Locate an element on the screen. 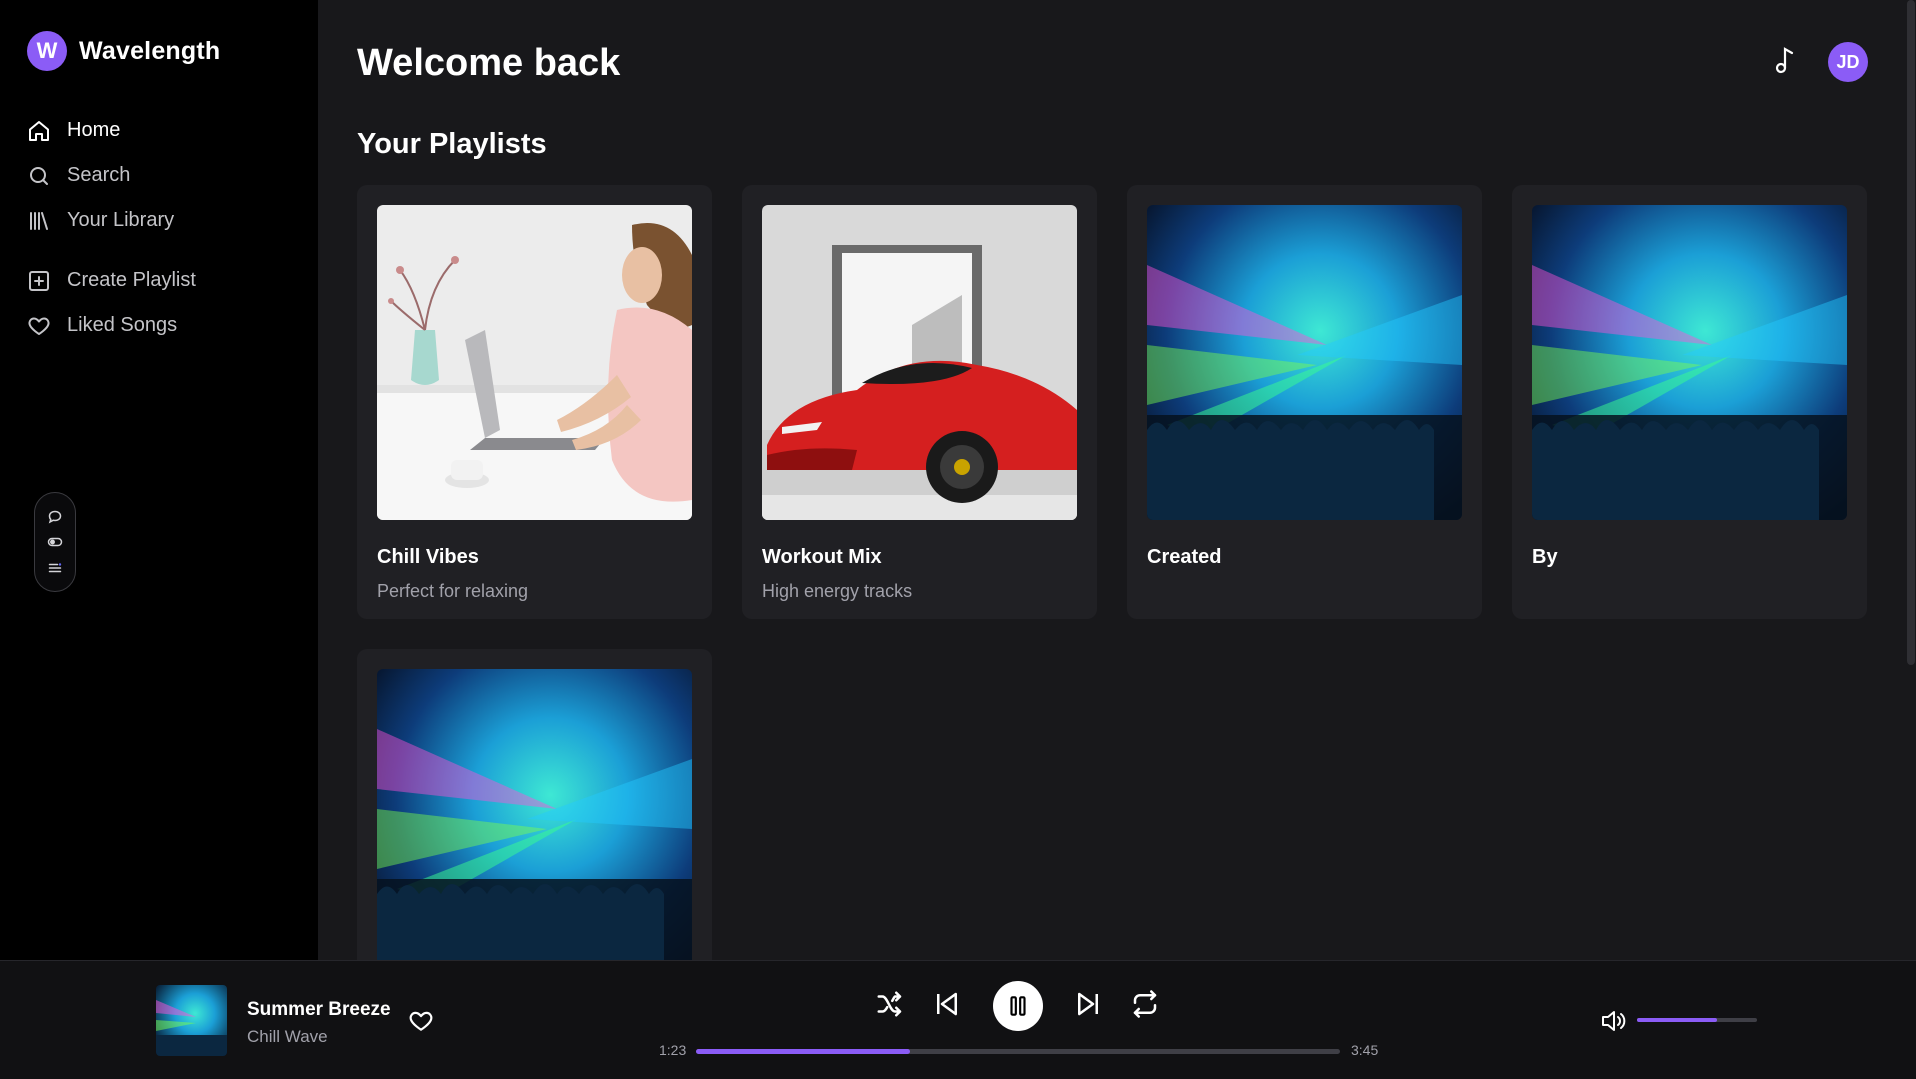 The height and width of the screenshot is (1079, 1916). pause-icon is located at coordinates (1018, 1006).